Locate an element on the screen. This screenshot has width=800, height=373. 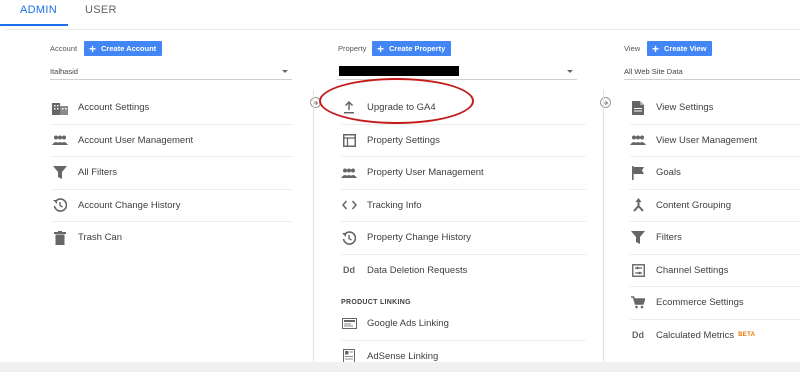
create-view-label: Create View is located at coordinates (685, 48).